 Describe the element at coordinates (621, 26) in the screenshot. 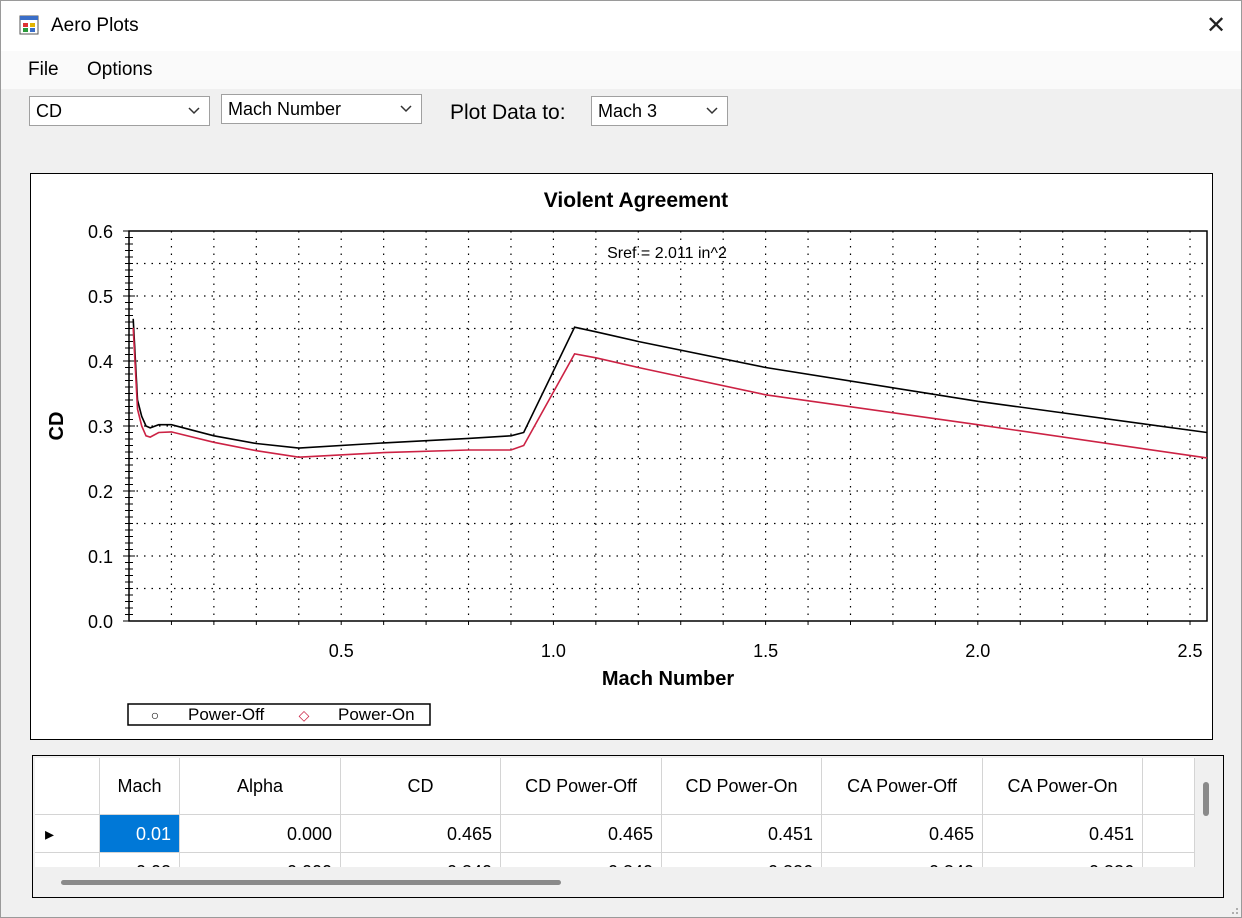

I see `title-bar: Aero Plots ✕` at that location.